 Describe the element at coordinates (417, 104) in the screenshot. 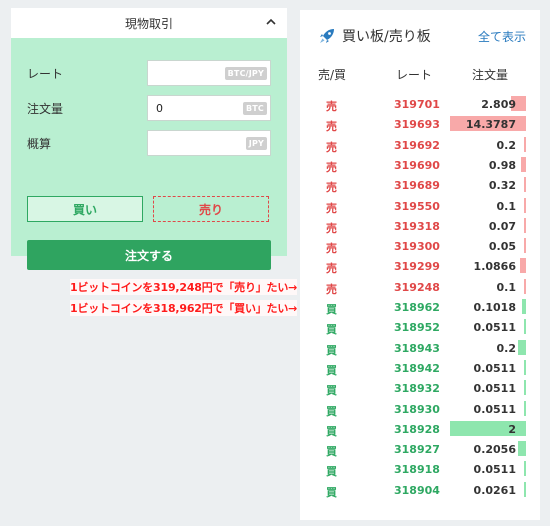

I see `row-rate: 319701` at that location.